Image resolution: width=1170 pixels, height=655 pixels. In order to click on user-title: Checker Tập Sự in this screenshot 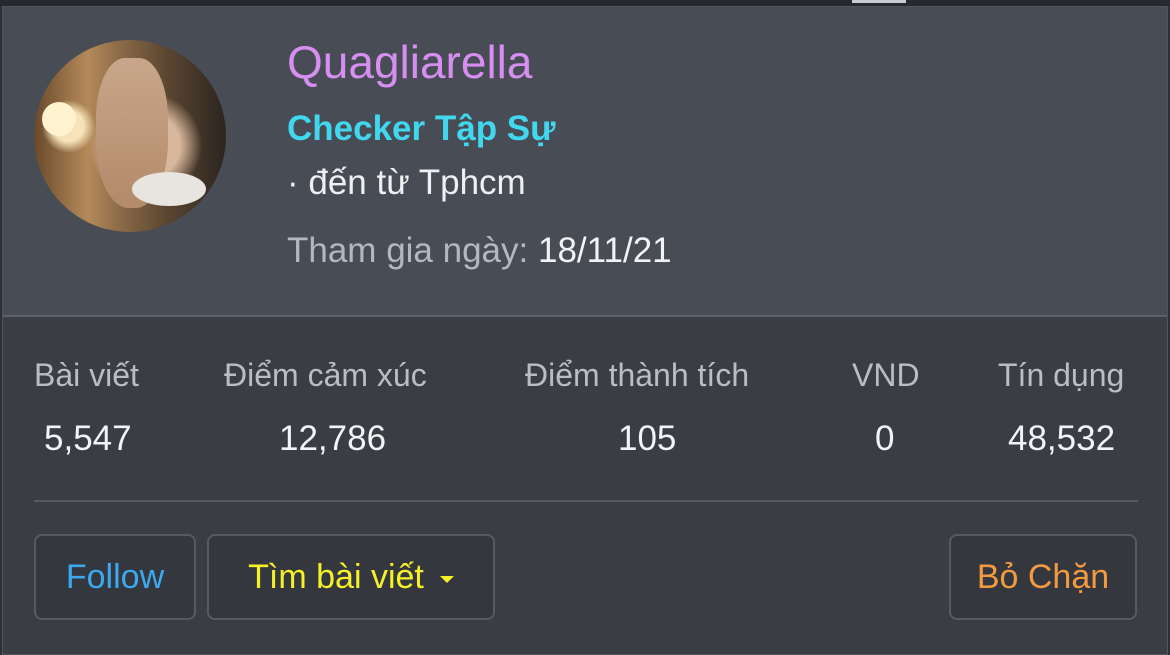, I will do `click(421, 128)`.